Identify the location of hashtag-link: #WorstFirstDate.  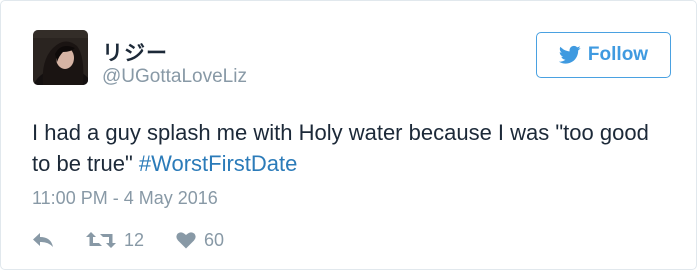
(218, 163).